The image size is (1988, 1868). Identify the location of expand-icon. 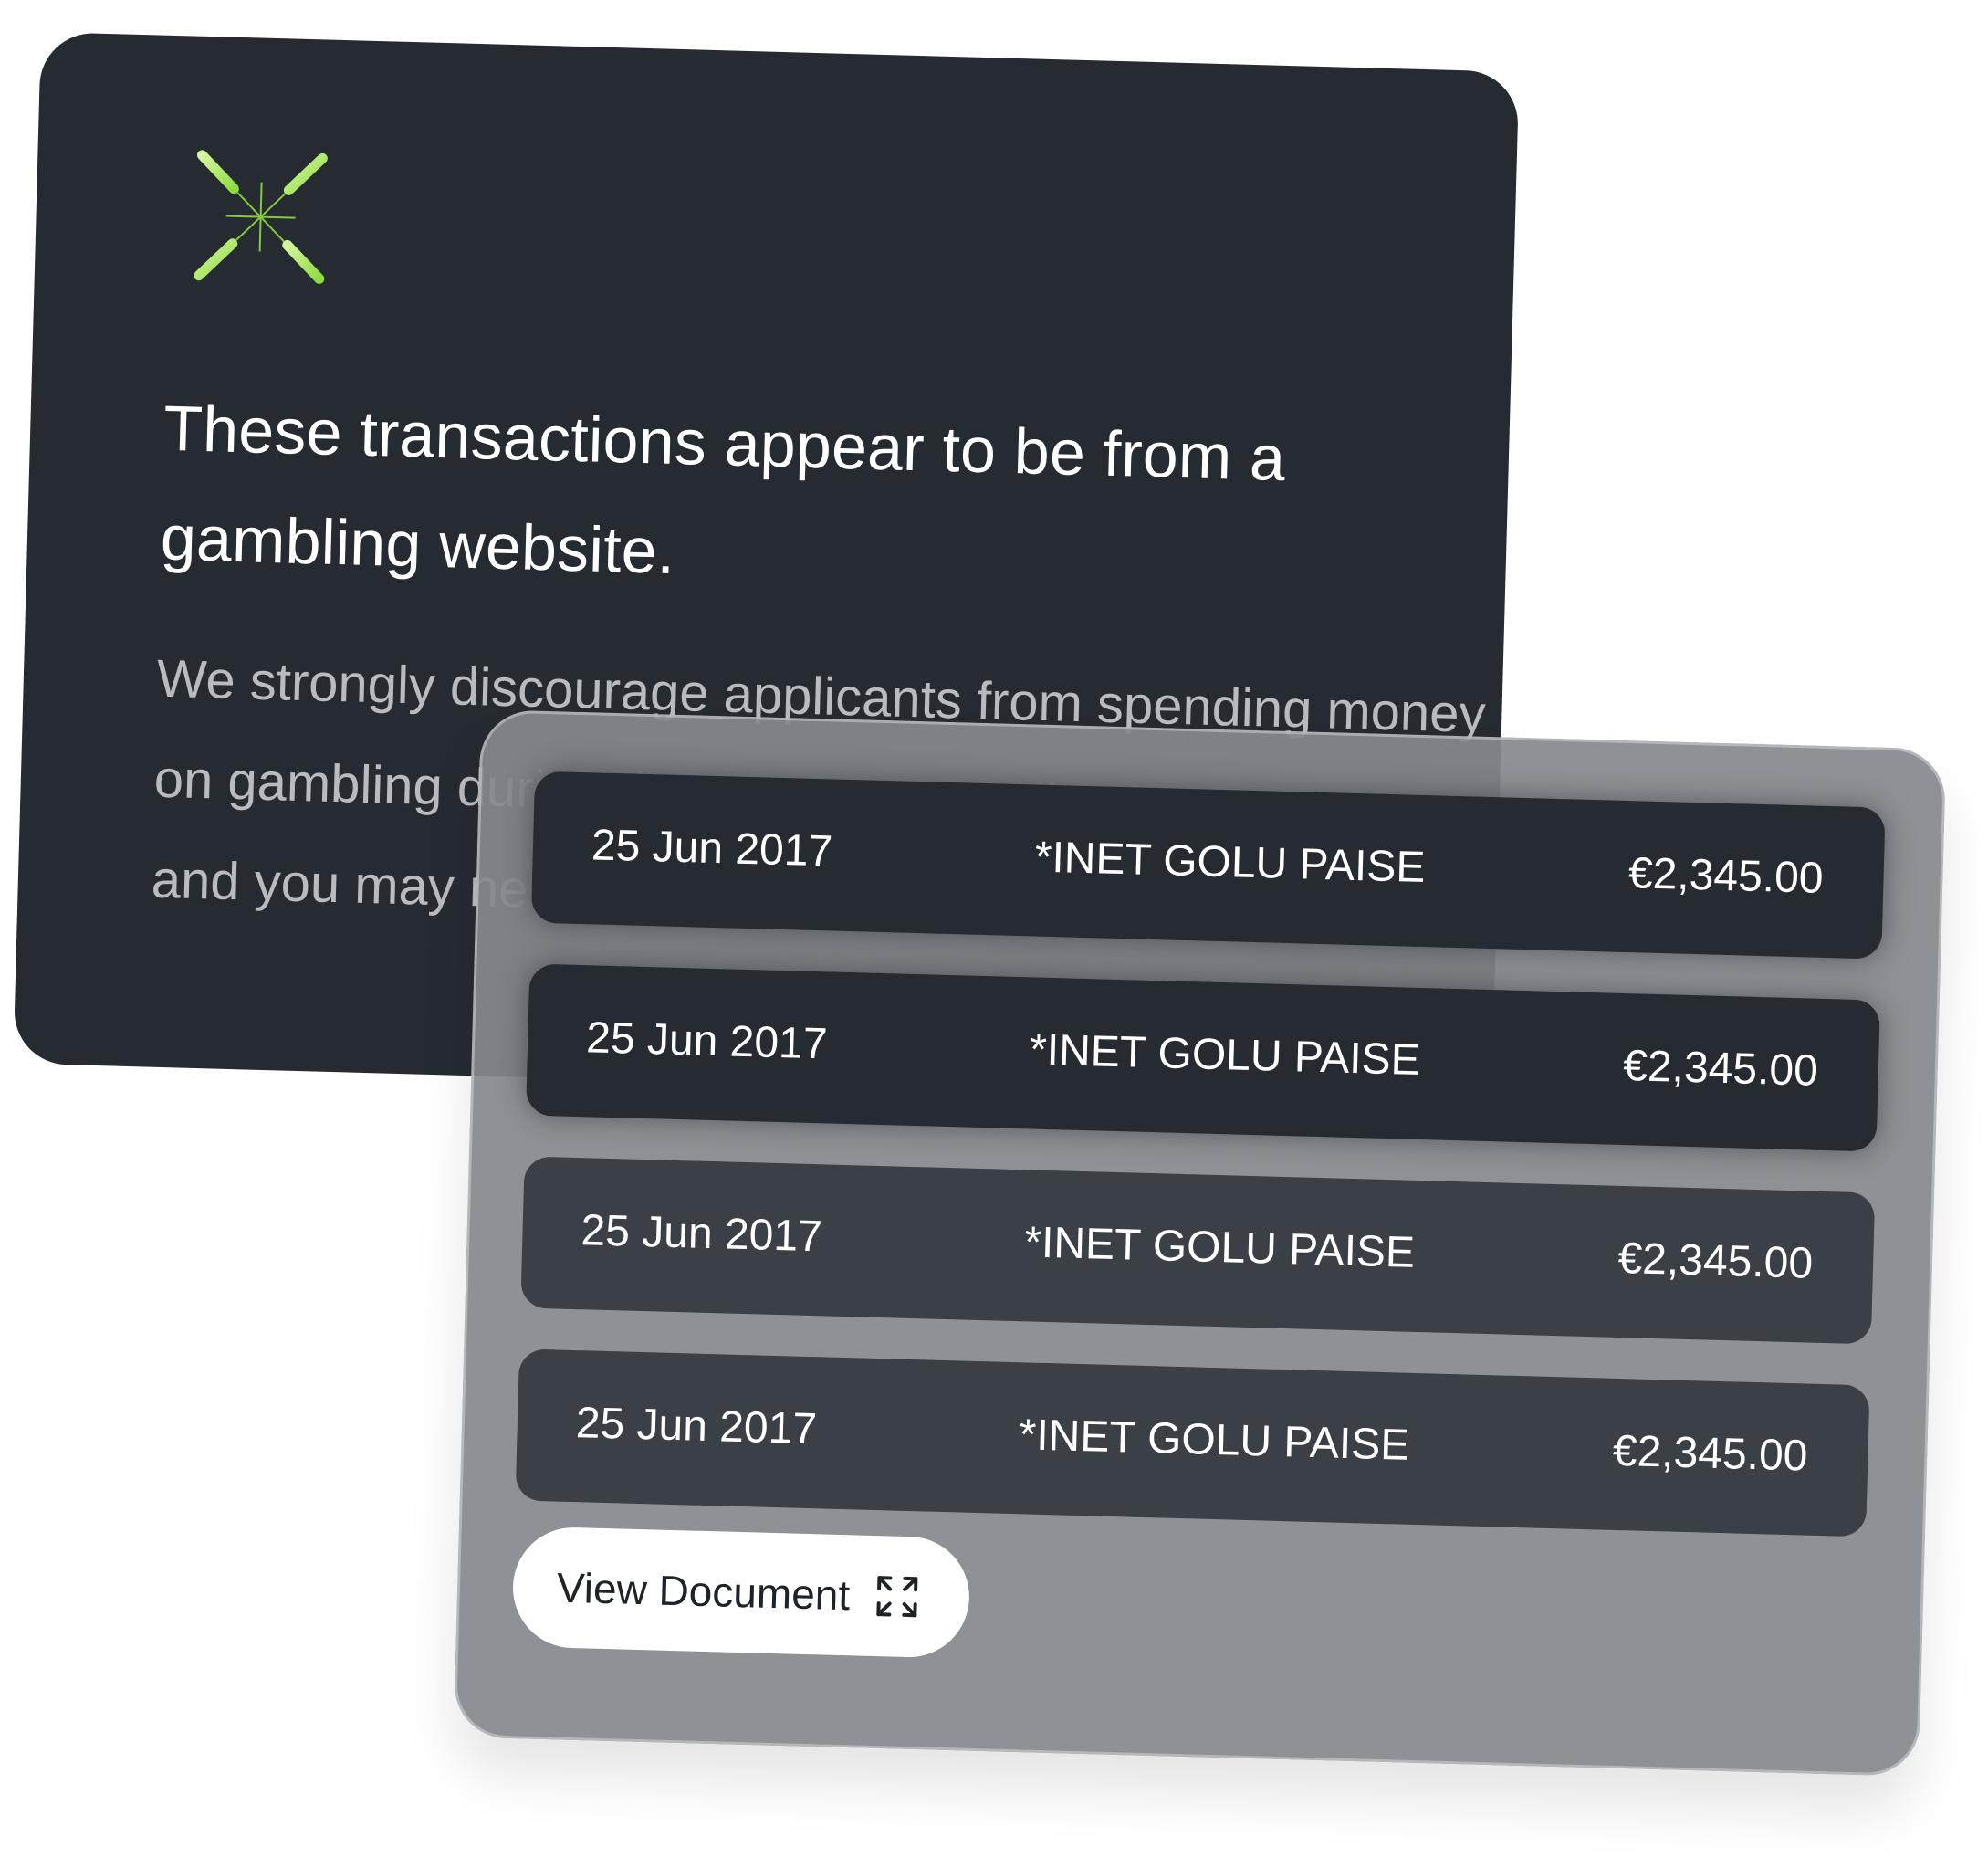
(897, 1597).